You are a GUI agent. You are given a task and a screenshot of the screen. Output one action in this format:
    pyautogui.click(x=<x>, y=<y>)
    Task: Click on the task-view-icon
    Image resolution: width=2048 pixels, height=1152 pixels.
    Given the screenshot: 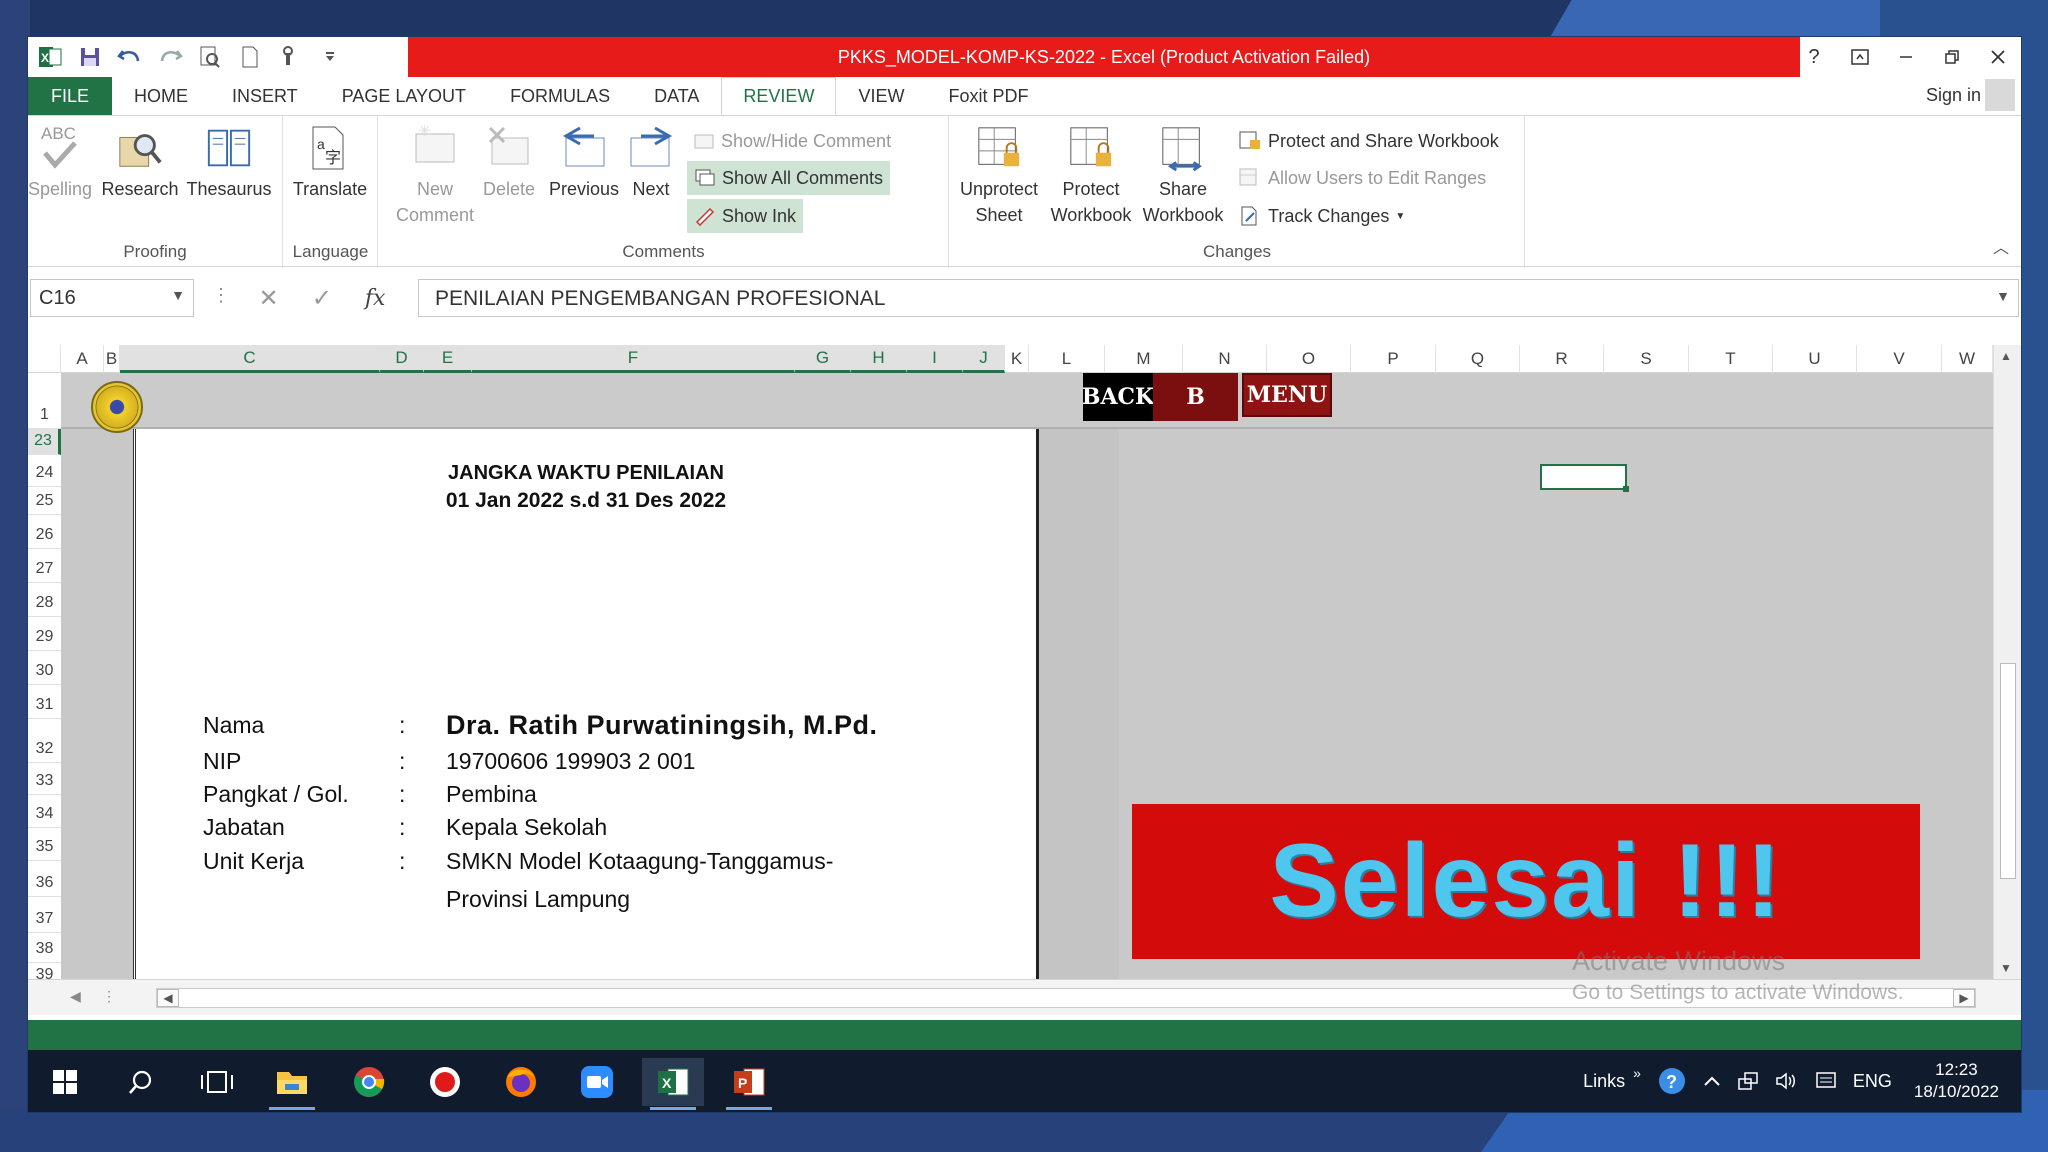 What is the action you would take?
    pyautogui.click(x=217, y=1082)
    